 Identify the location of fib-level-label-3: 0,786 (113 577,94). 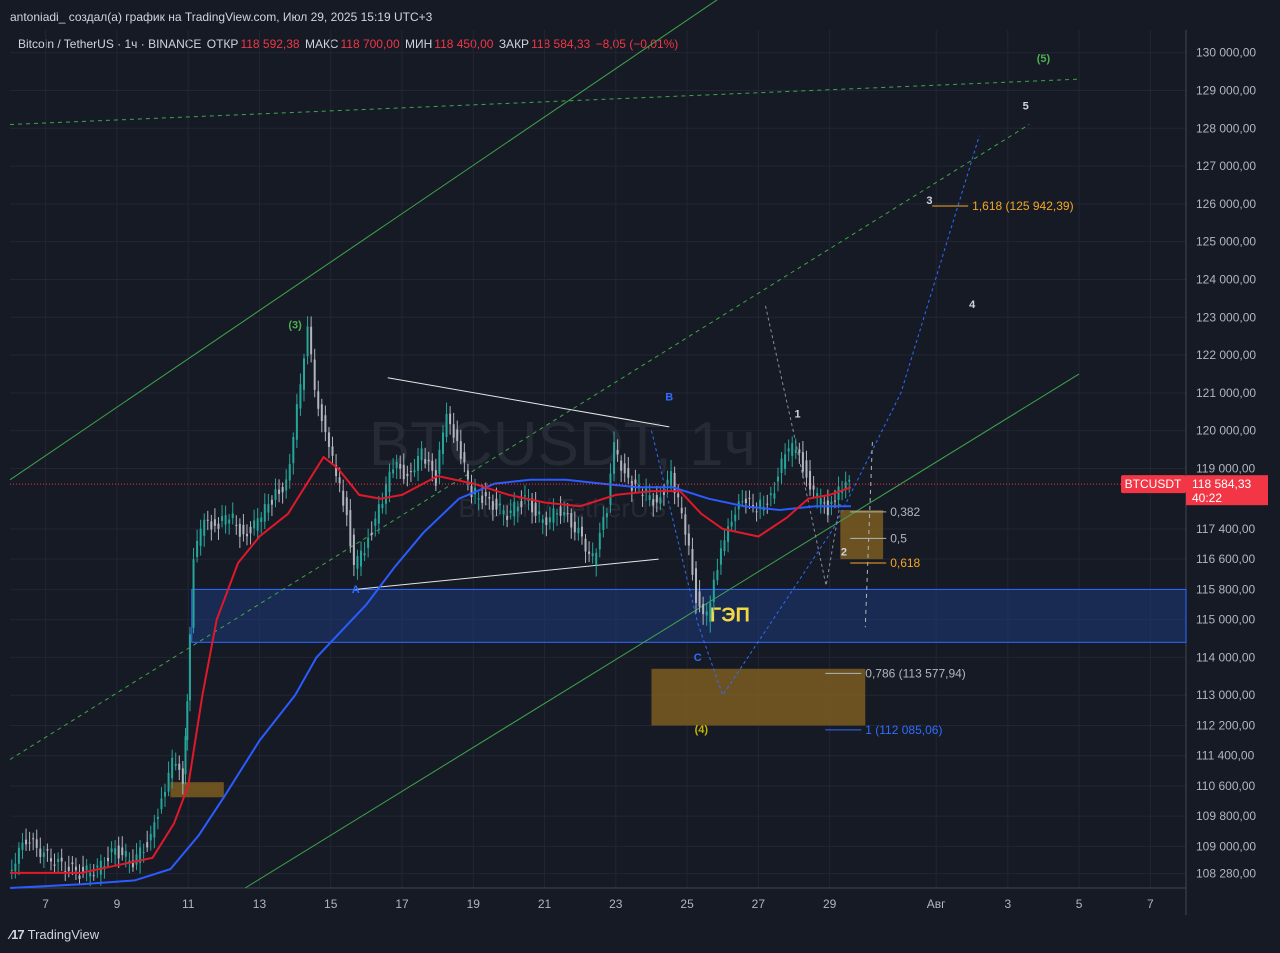
(915, 673).